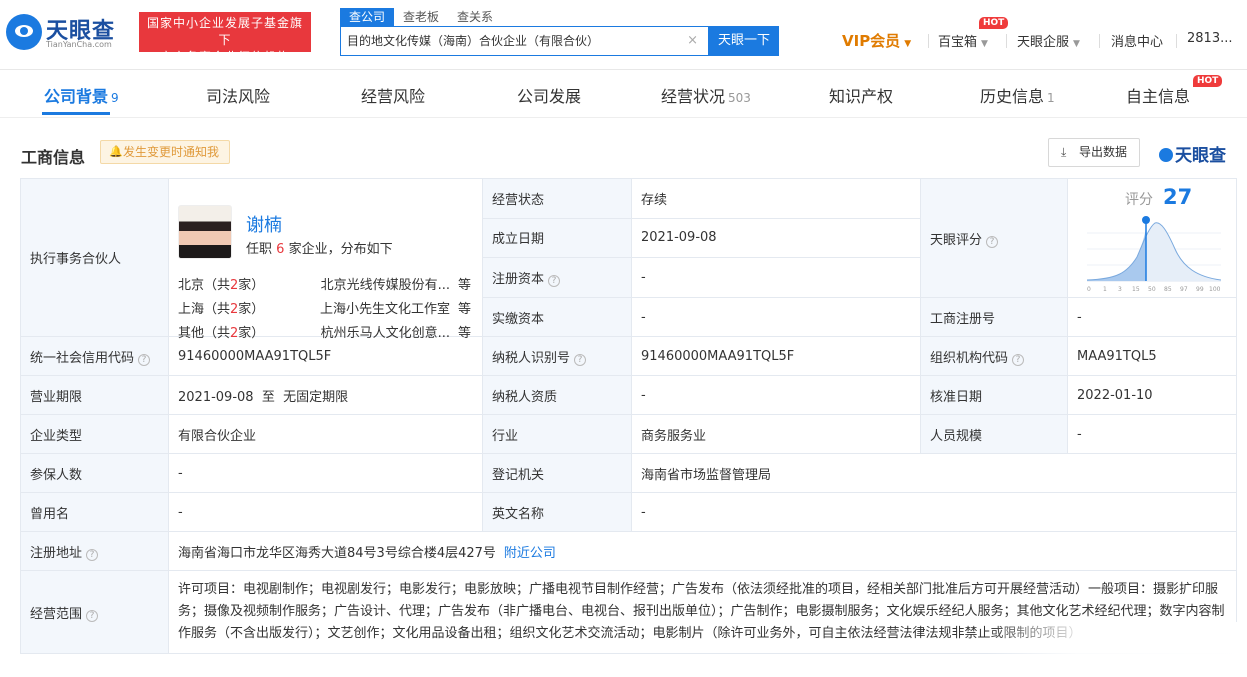 The height and width of the screenshot is (677, 1247). Describe the element at coordinates (53, 157) in the screenshot. I see `section-title: 工商信息` at that location.